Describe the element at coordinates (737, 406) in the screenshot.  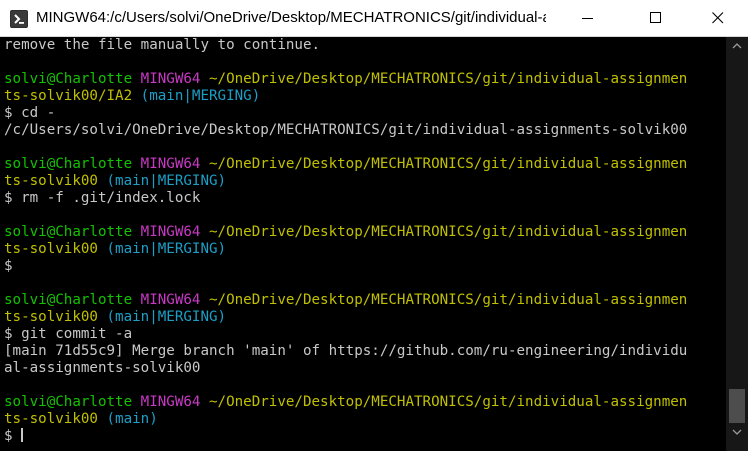
I see `scroll-thumb` at that location.